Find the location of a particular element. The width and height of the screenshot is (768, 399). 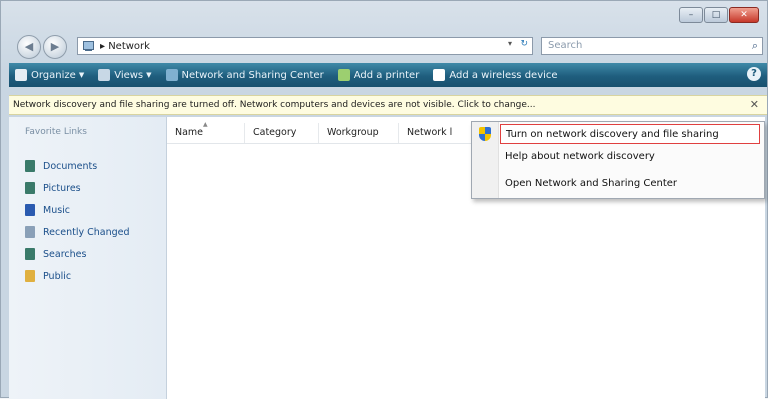

address-dropdown-icon: ▾ is located at coordinates (510, 43).